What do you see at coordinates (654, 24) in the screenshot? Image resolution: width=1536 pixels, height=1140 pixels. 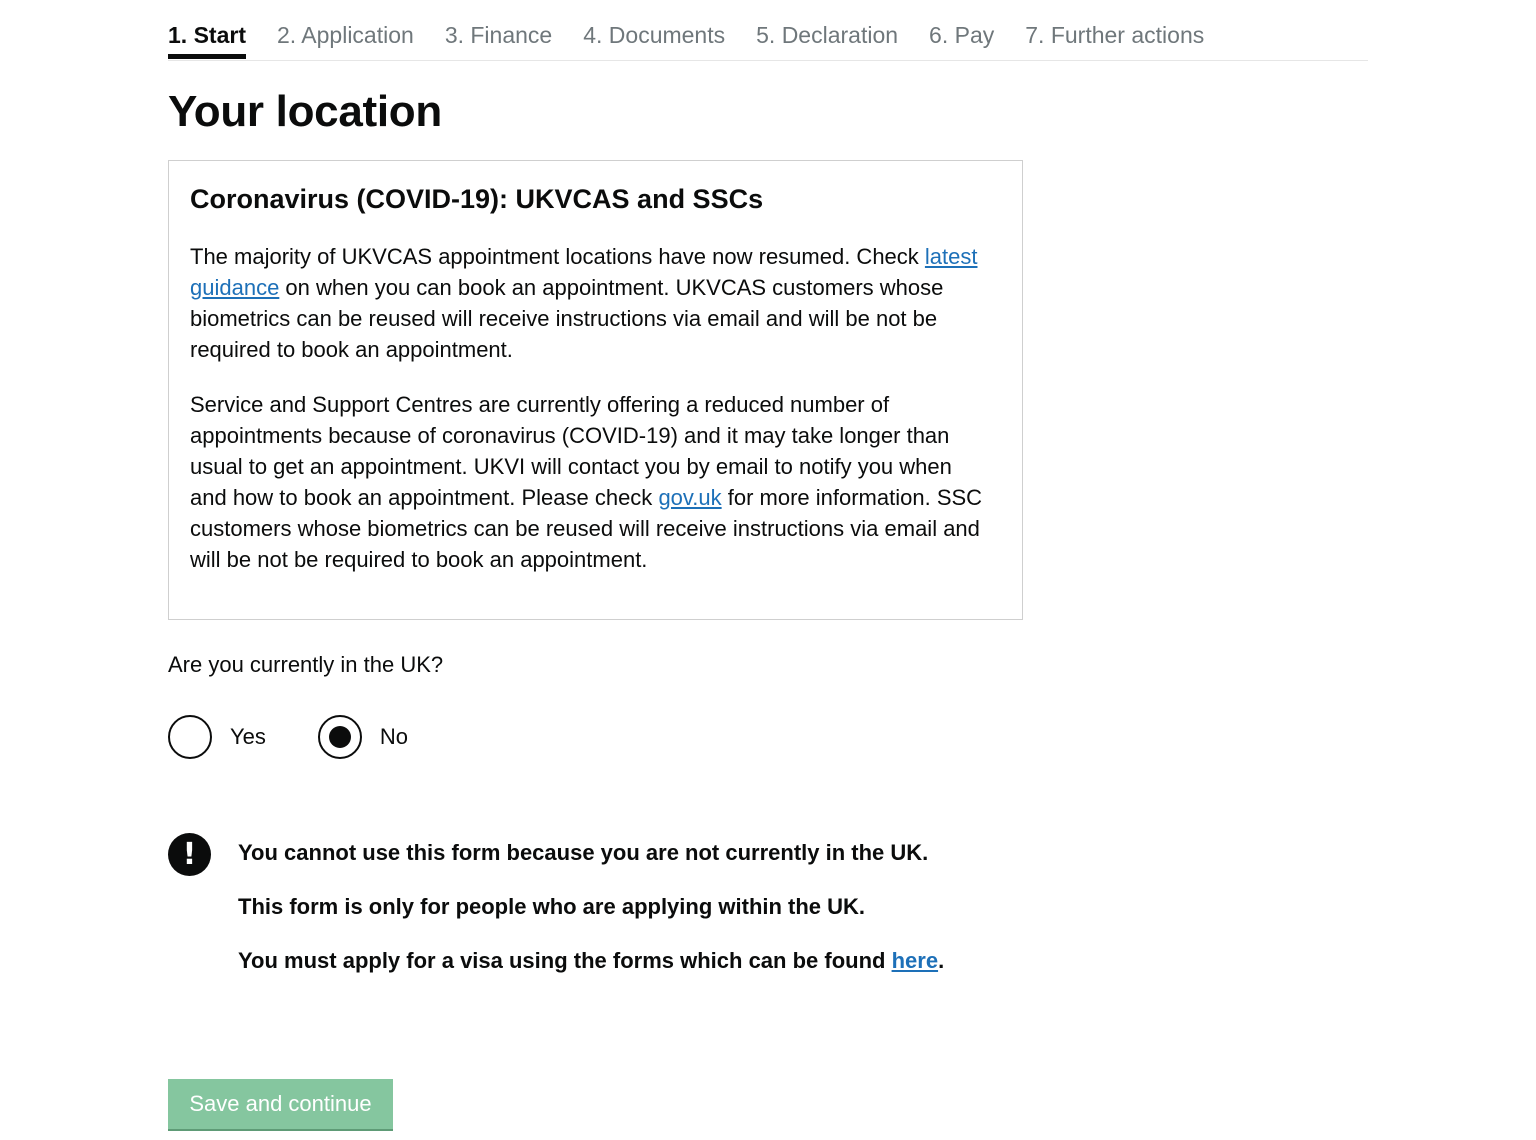 I see `step-documents: 4. Documents` at bounding box center [654, 24].